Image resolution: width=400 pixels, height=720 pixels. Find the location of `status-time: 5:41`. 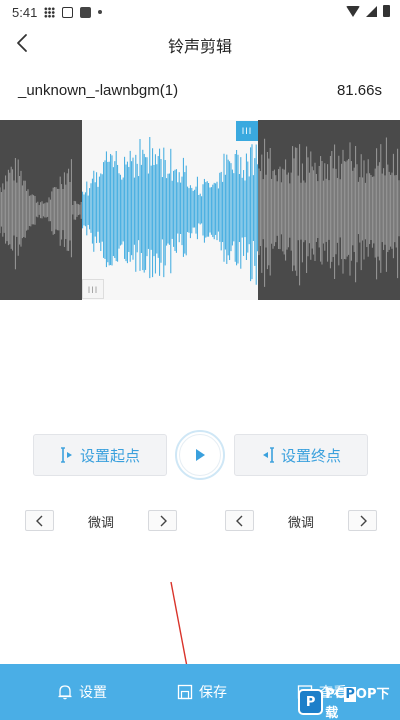

status-time: 5:41 is located at coordinates (25, 12).